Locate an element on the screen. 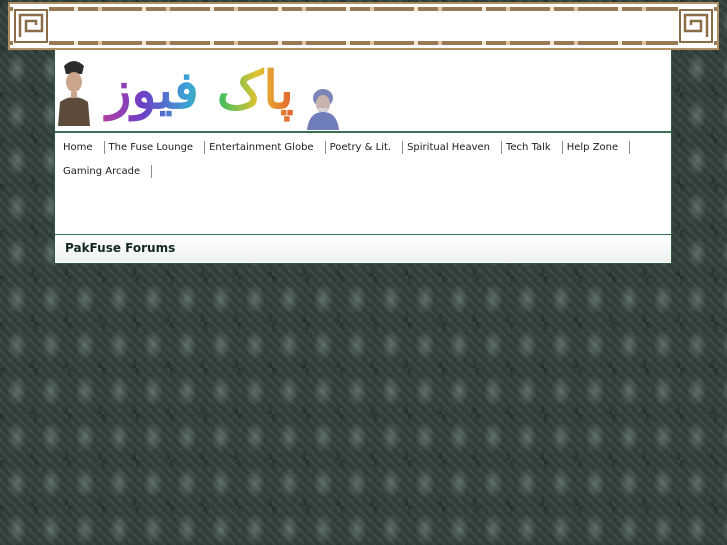 Image resolution: width=727 pixels, height=545 pixels. page-title-bar: PakFuse Forums is located at coordinates (363, 248).